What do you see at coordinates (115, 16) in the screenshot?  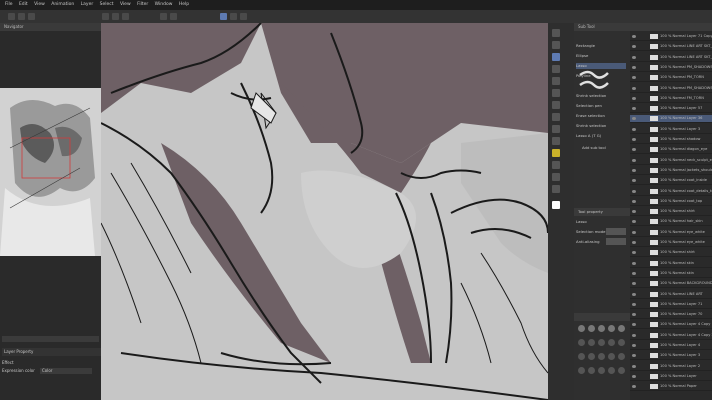 I see `redo-icon` at bounding box center [115, 16].